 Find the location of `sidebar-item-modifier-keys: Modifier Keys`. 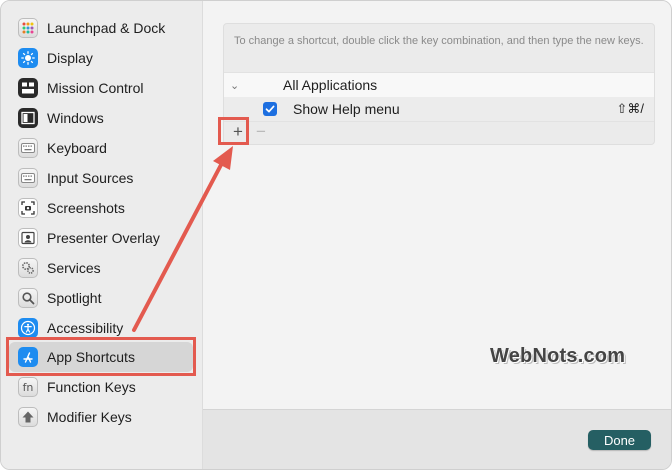

sidebar-item-modifier-keys: Modifier Keys is located at coordinates (101, 417).